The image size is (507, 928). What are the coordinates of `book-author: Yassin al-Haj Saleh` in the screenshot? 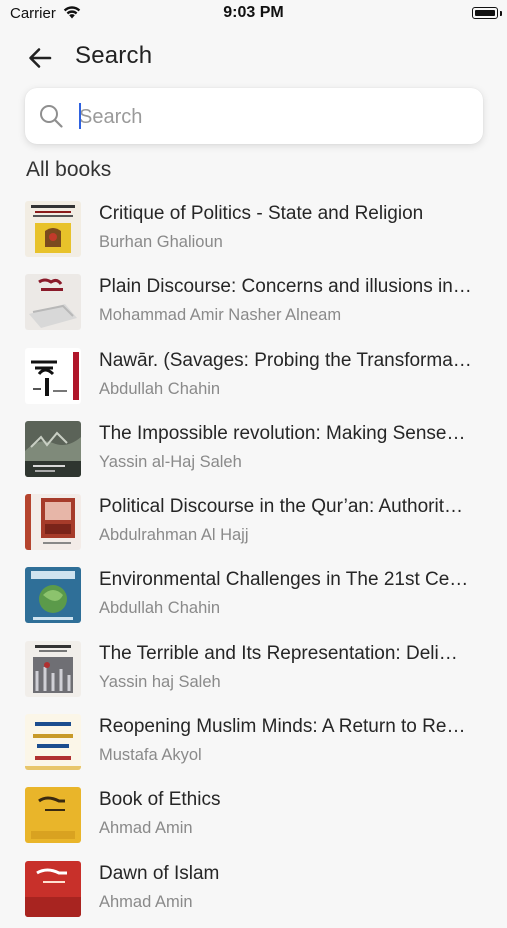 It's located at (170, 461).